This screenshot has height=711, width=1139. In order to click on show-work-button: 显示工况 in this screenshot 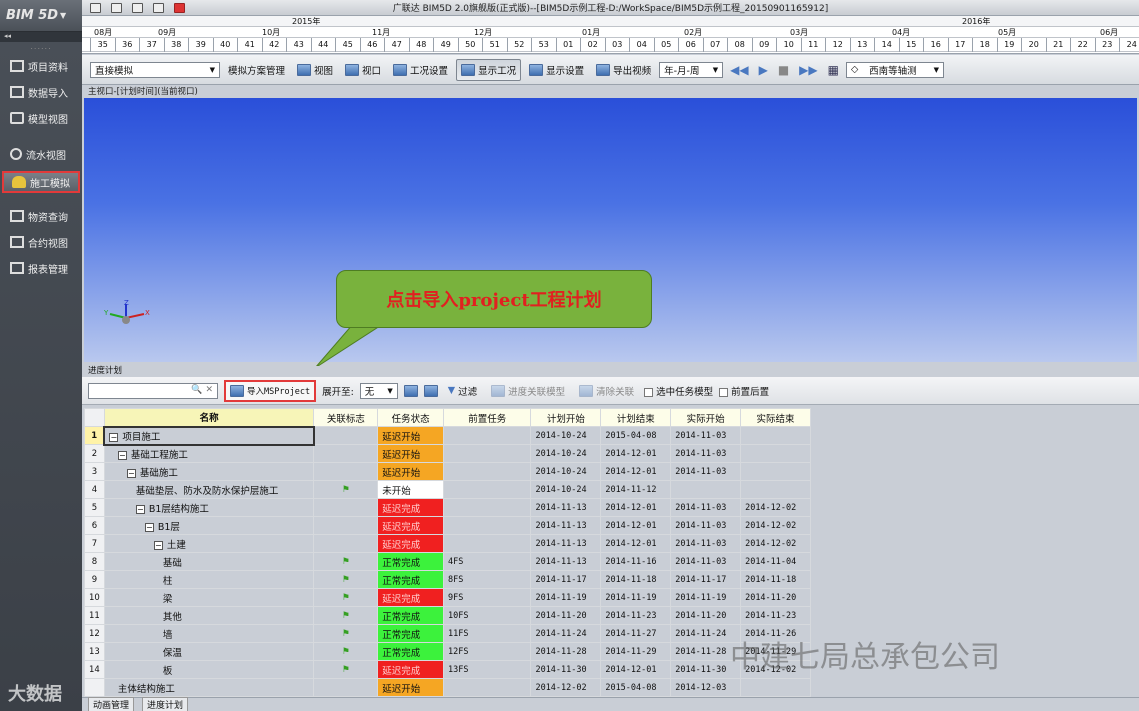, I will do `click(489, 69)`.